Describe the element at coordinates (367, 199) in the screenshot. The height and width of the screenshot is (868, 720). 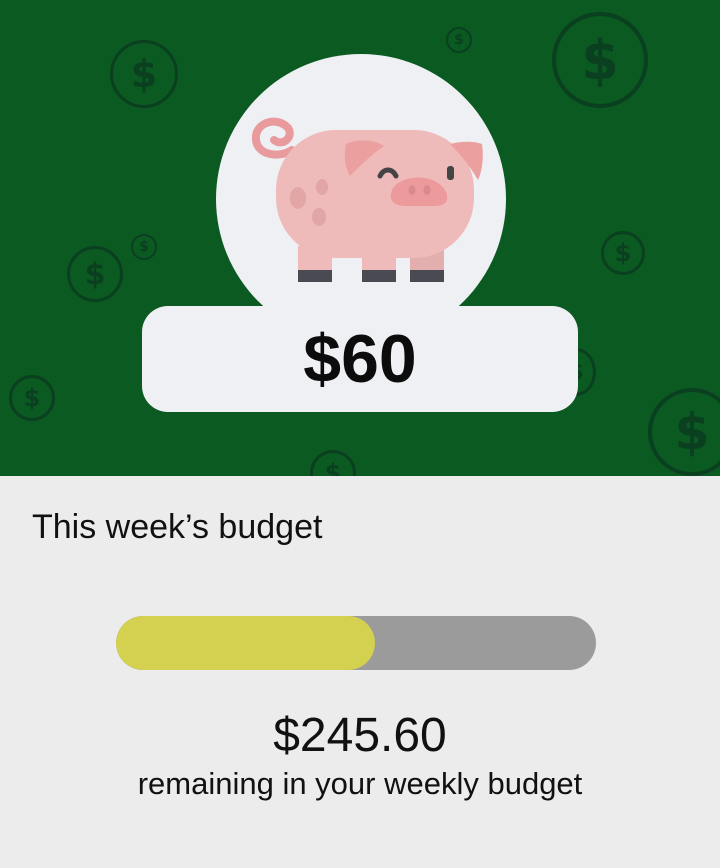
I see `piggy-bank-icon` at that location.